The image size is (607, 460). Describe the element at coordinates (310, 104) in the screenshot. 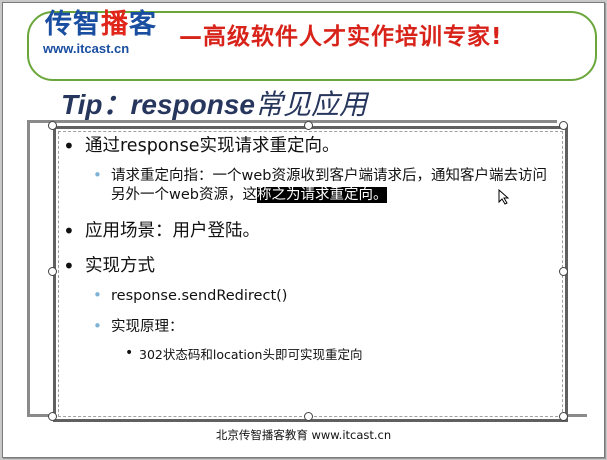

I see `slide-title-cjk: 常见应用` at that location.